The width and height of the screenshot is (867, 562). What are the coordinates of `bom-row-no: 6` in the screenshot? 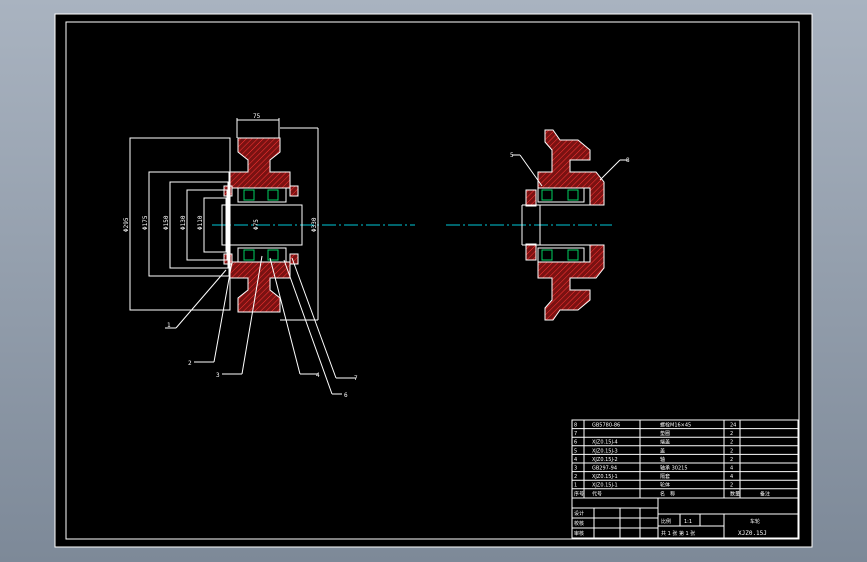 It's located at (575, 443).